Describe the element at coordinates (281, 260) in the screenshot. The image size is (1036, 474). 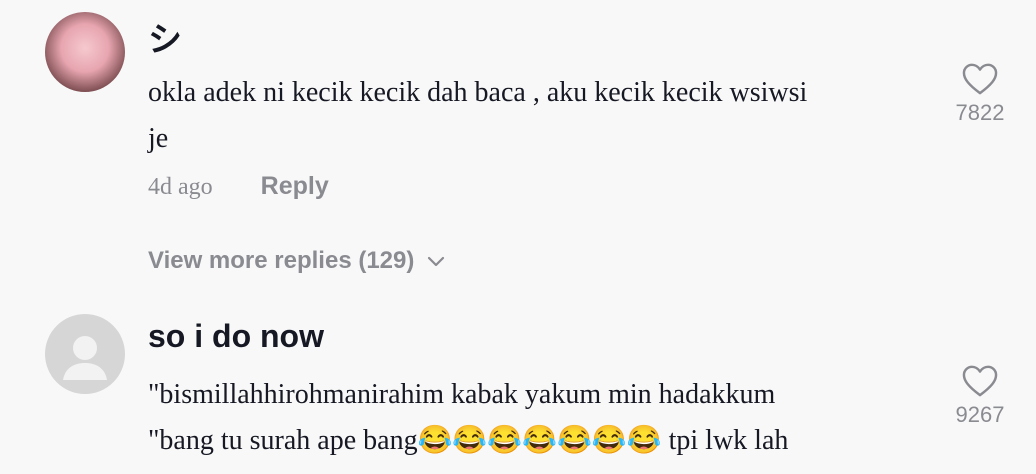
I see `view-more-replies-label: View more replies (129)` at that location.